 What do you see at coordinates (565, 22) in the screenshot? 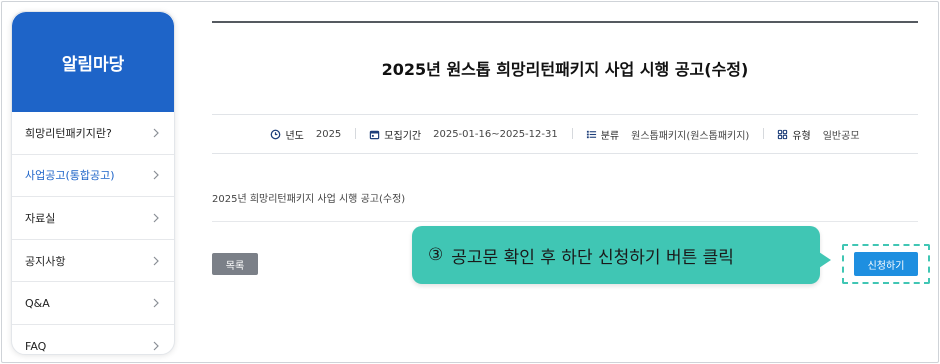
I see `top-divider` at bounding box center [565, 22].